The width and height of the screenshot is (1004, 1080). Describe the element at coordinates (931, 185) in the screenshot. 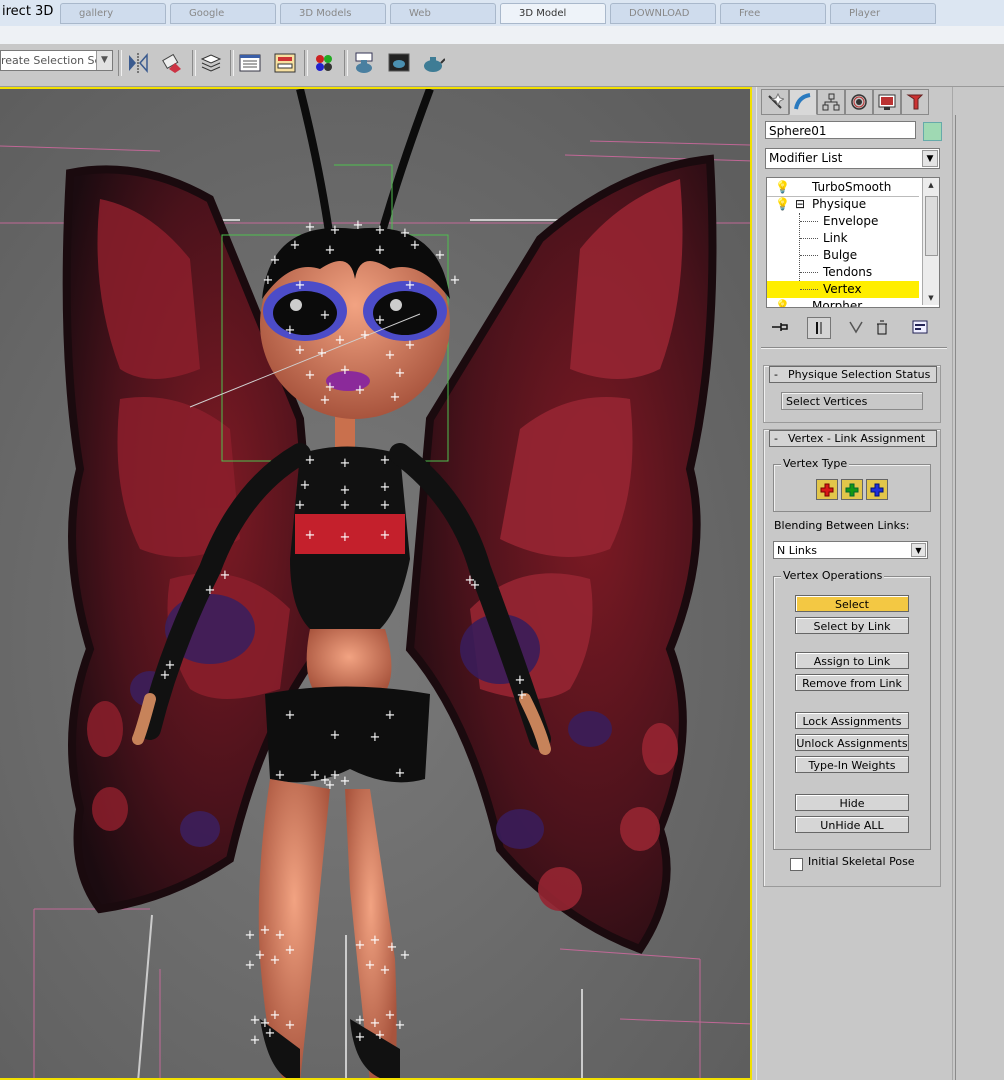

I see `scroll-up-icon: ▲` at that location.